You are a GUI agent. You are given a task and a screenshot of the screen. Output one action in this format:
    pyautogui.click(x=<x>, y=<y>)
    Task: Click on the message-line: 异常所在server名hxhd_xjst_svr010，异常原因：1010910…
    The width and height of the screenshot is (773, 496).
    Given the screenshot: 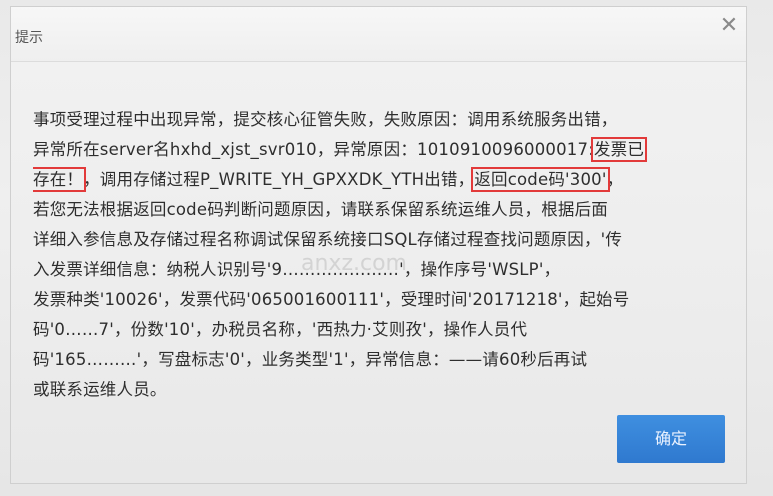 What is the action you would take?
    pyautogui.click(x=378, y=150)
    